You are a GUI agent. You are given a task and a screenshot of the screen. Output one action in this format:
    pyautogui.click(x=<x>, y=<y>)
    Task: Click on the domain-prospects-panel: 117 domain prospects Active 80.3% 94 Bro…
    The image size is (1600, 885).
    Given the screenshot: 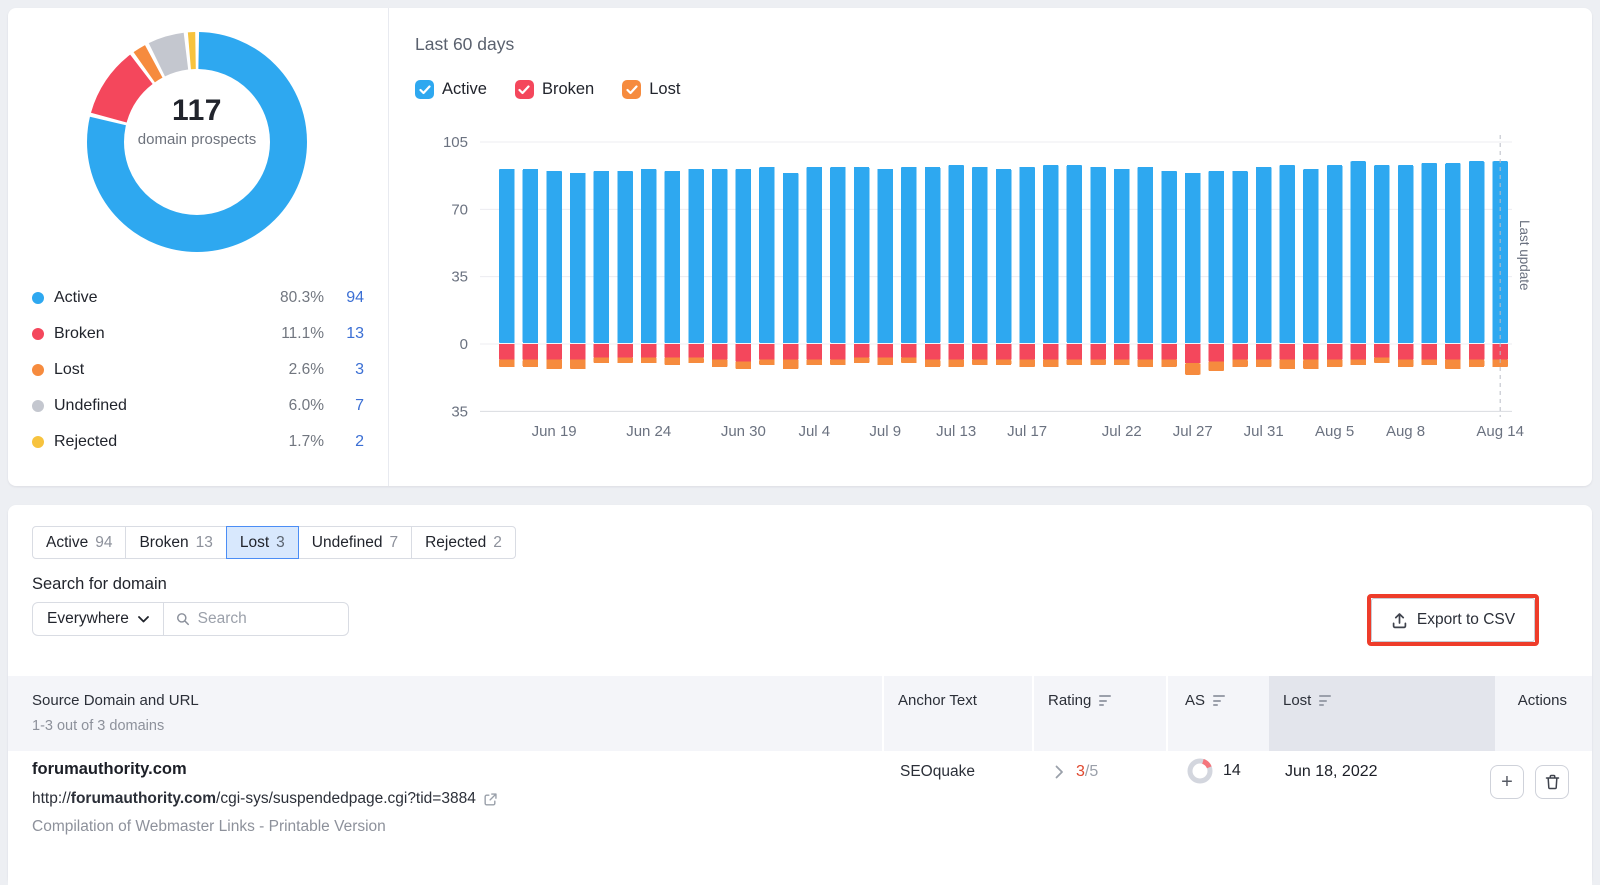 What is the action you would take?
    pyautogui.click(x=198, y=247)
    